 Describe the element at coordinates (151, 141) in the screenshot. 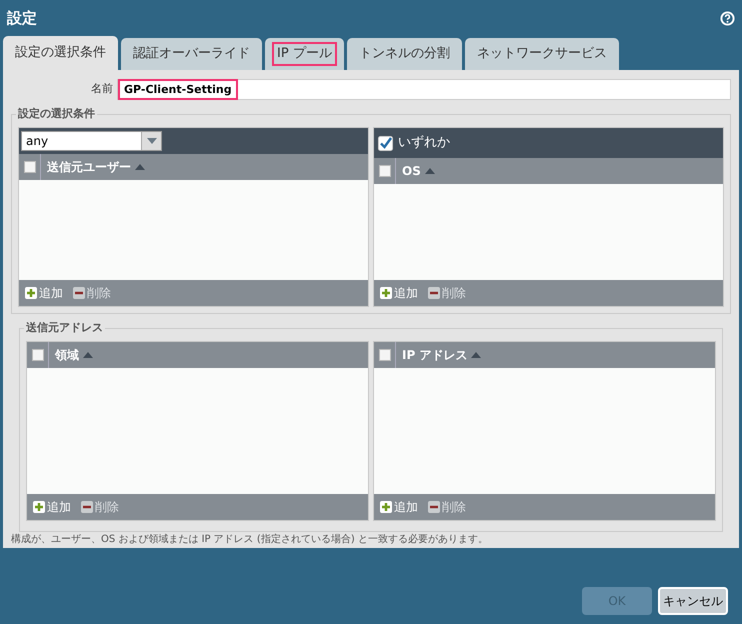

I see `caret-icon` at that location.